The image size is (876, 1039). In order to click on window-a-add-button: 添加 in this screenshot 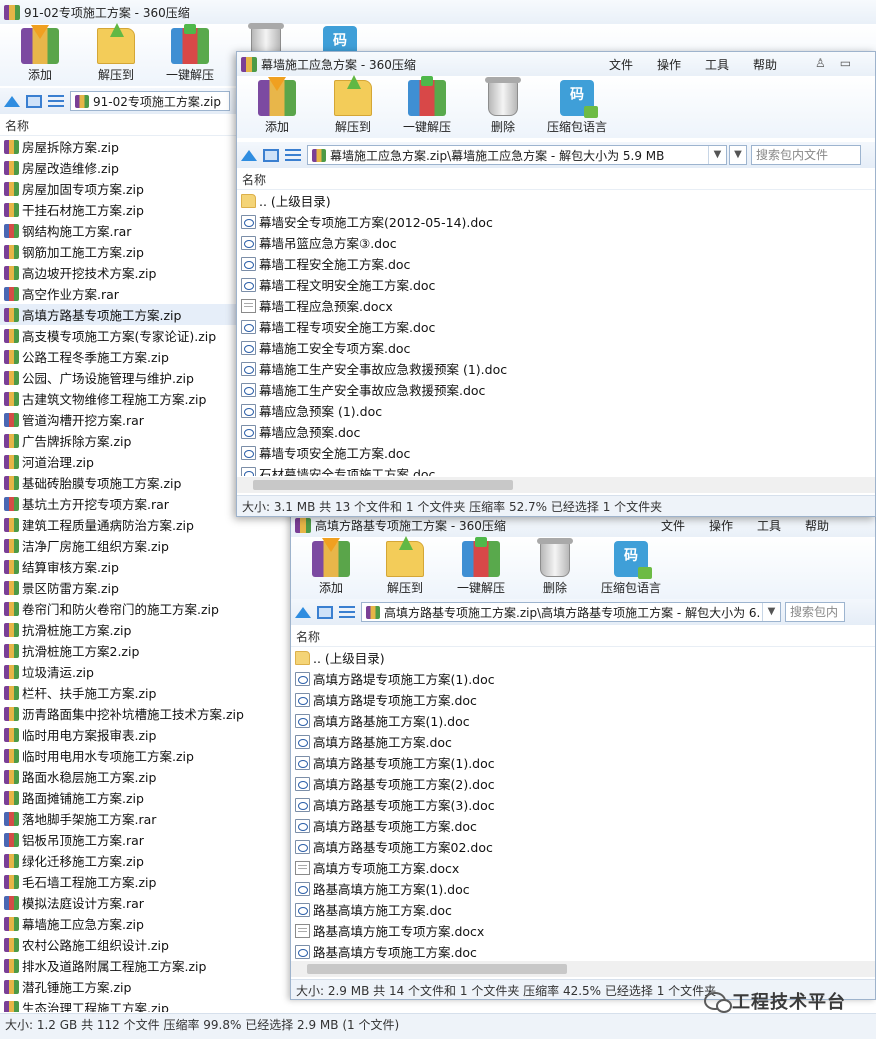, I will do `click(277, 106)`.